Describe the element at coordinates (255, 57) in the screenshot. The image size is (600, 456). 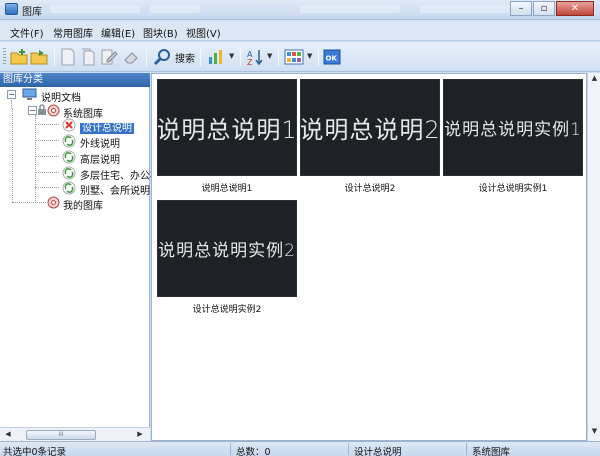
I see `sort-icon: A Z` at that location.